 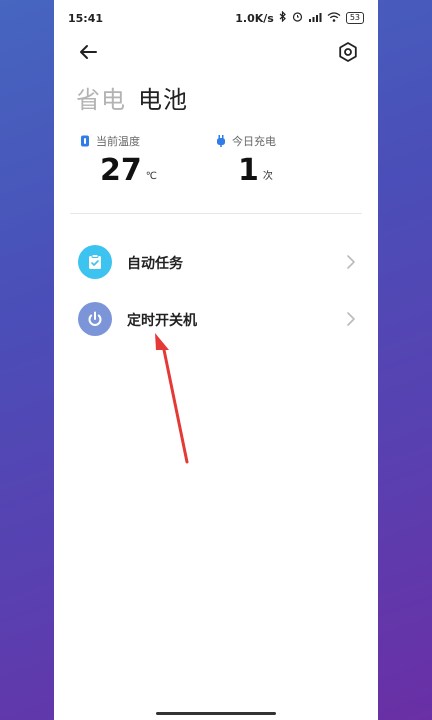 What do you see at coordinates (283, 17) in the screenshot?
I see `bluetooth-icon` at bounding box center [283, 17].